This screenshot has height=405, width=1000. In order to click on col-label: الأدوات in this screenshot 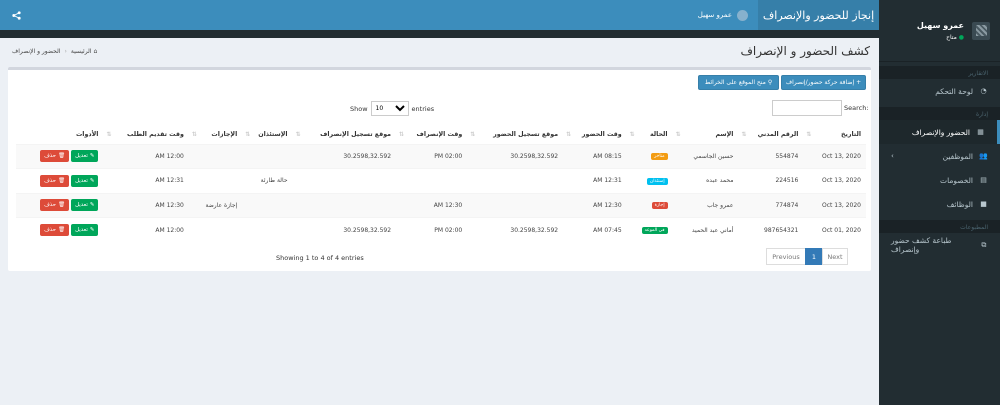, I will do `click(87, 134)`.